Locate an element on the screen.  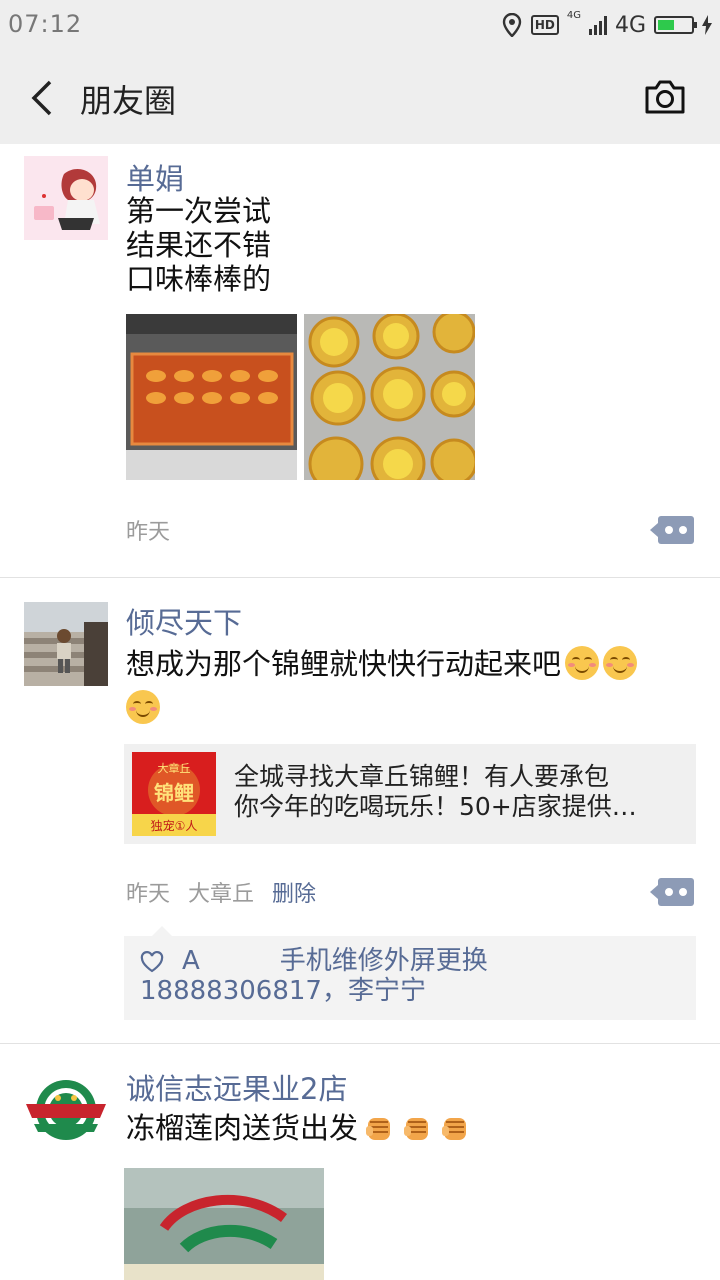
status-icons: HD 4G 4G is located at coordinates (606, 25).